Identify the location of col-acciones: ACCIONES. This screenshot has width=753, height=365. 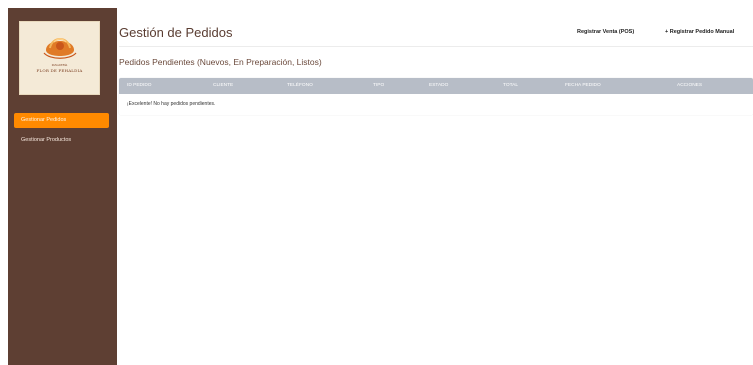
(690, 85).